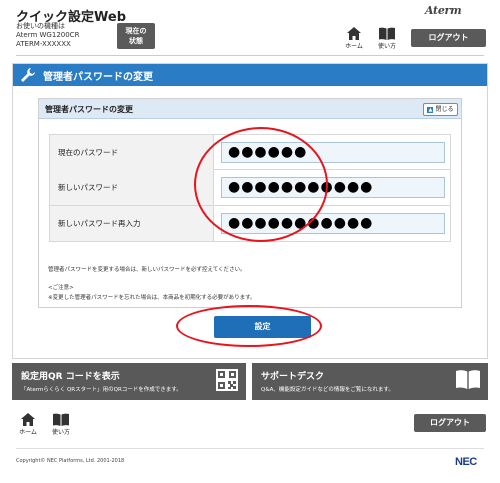  Describe the element at coordinates (333, 152) in the screenshot. I see `current-password-input: ●●●●●●` at that location.